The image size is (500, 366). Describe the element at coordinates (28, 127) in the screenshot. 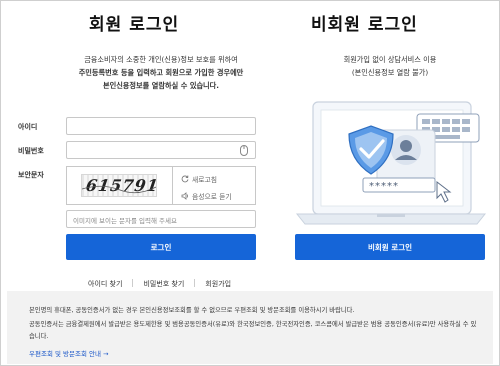

I see `id-label: 아이디` at that location.